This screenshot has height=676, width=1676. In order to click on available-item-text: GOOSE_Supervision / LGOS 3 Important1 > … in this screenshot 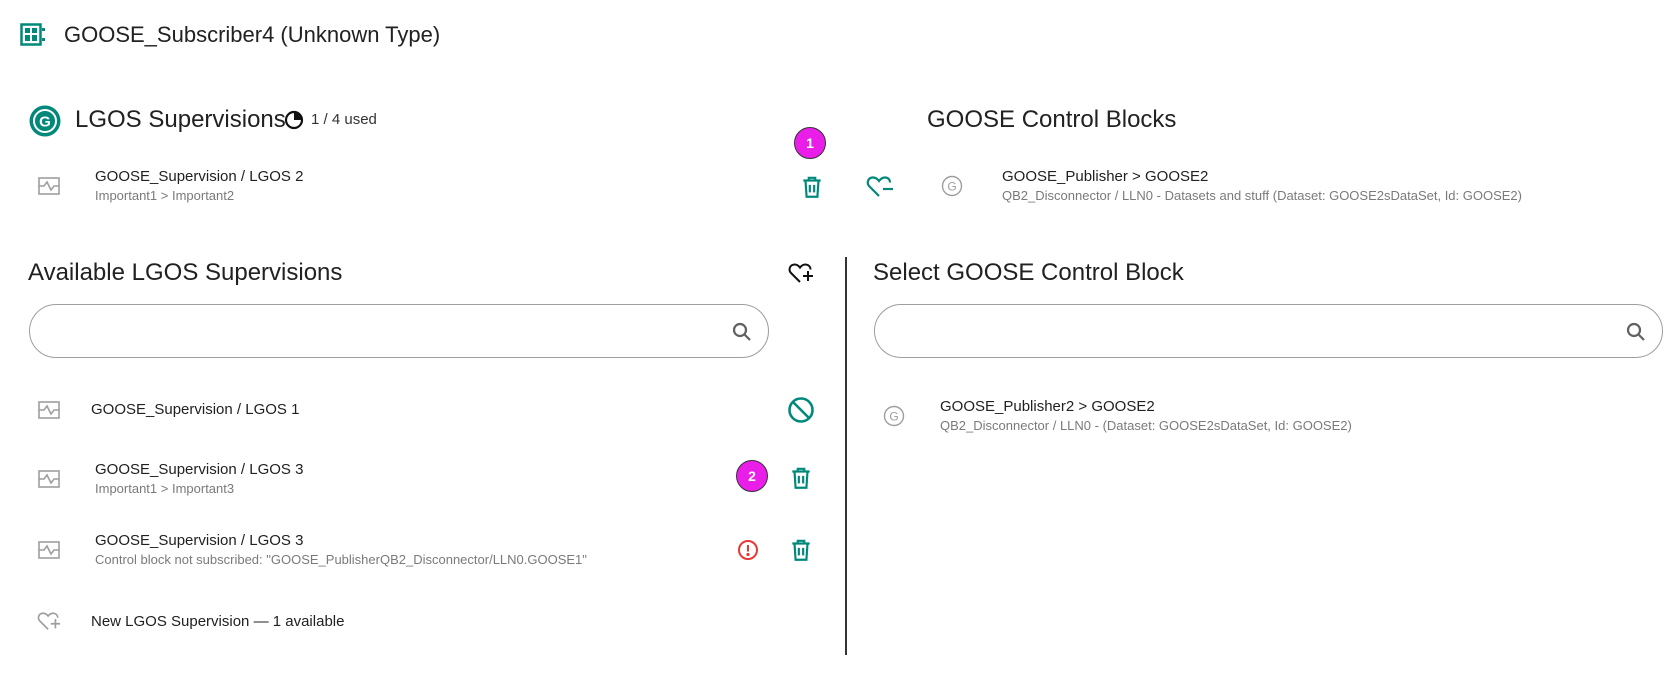, I will do `click(199, 479)`.